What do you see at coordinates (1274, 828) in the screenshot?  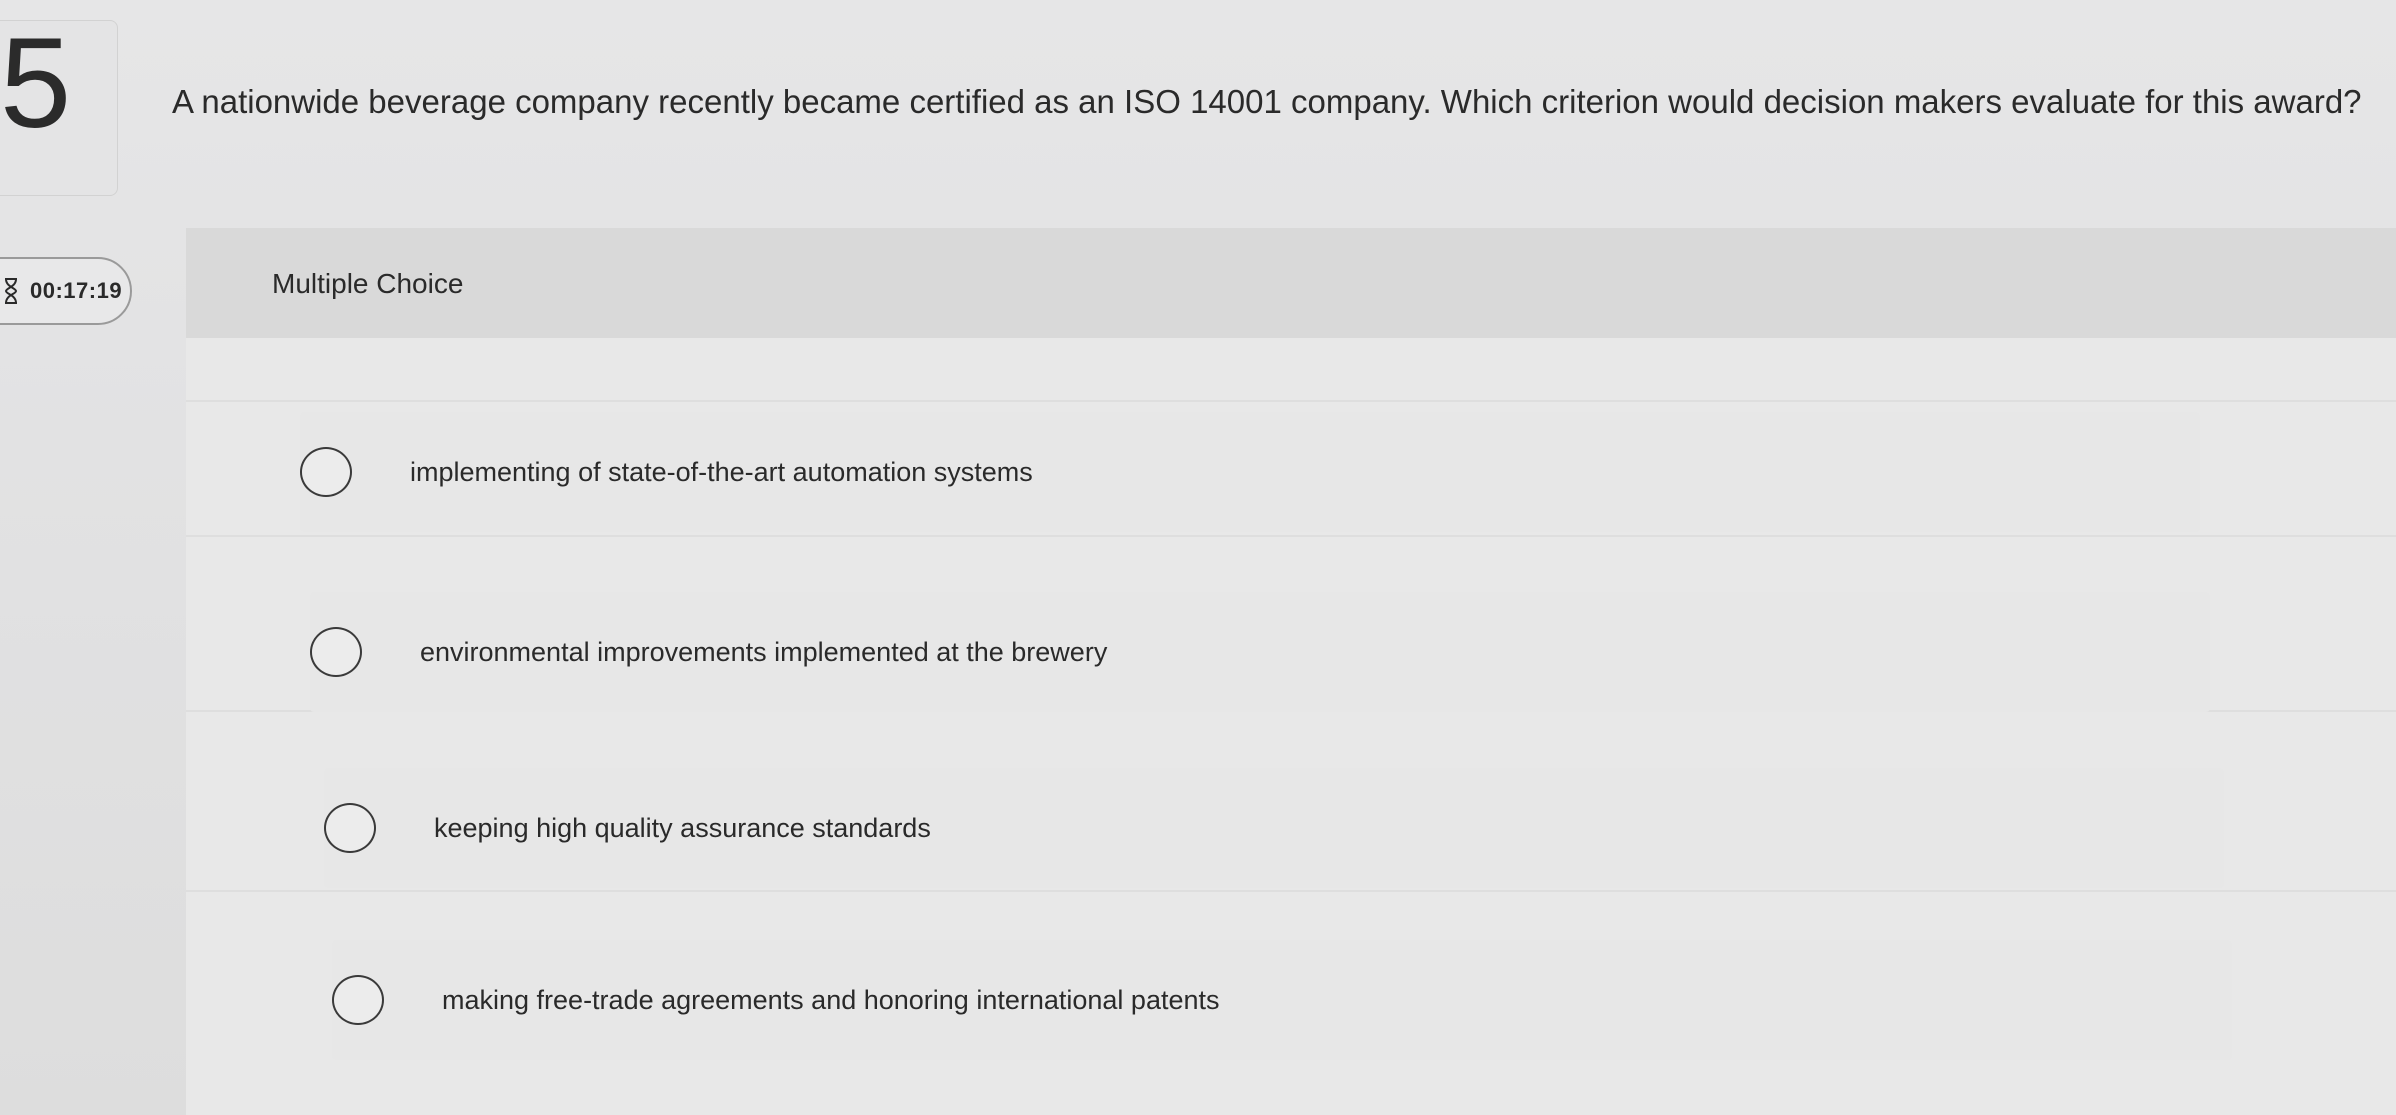 I see `answer-option-3: keeping high quality assurance standards` at bounding box center [1274, 828].